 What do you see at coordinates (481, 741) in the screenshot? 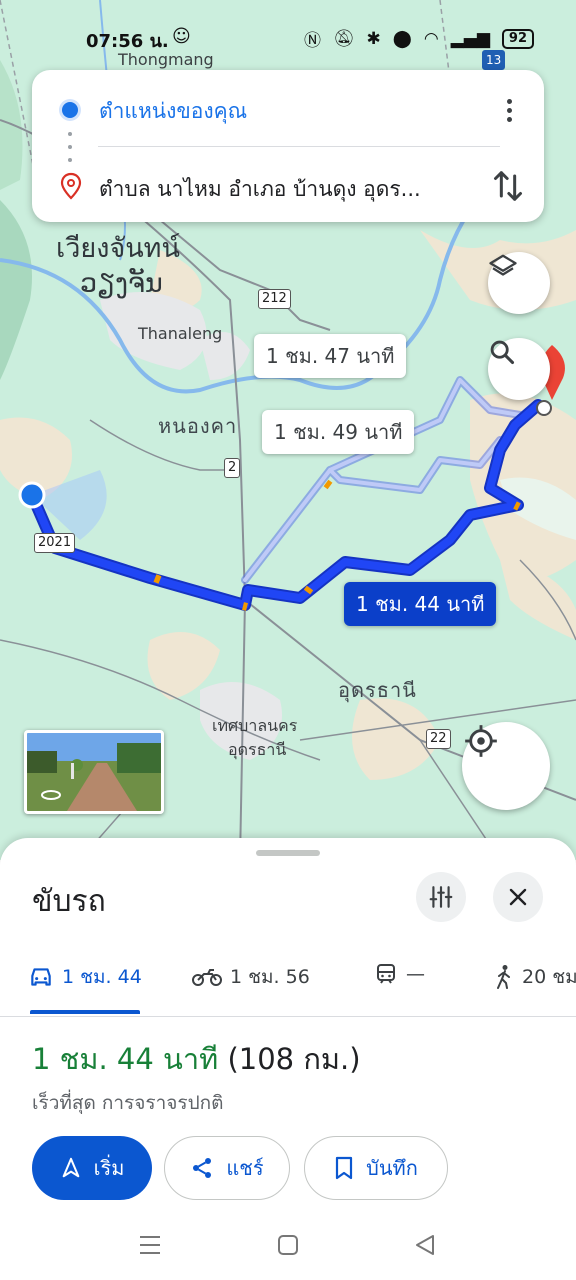
I see `crosshair-icon` at bounding box center [481, 741].